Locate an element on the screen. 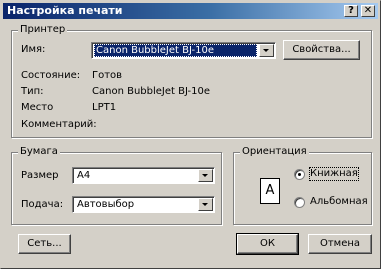 This screenshot has height=269, width=381. printer-name-value: Canon BubbleJet BJ-10e is located at coordinates (175, 50).